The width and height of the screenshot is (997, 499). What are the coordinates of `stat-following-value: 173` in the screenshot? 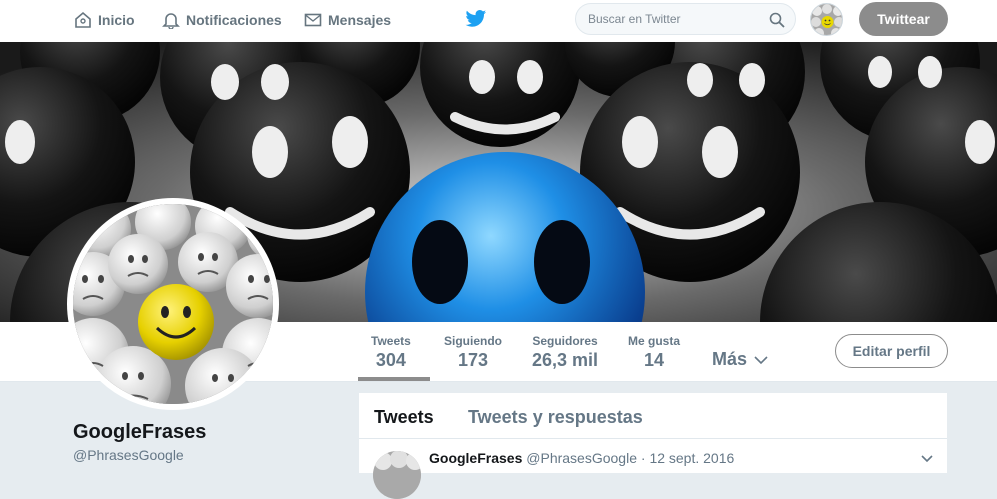 It's located at (473, 360).